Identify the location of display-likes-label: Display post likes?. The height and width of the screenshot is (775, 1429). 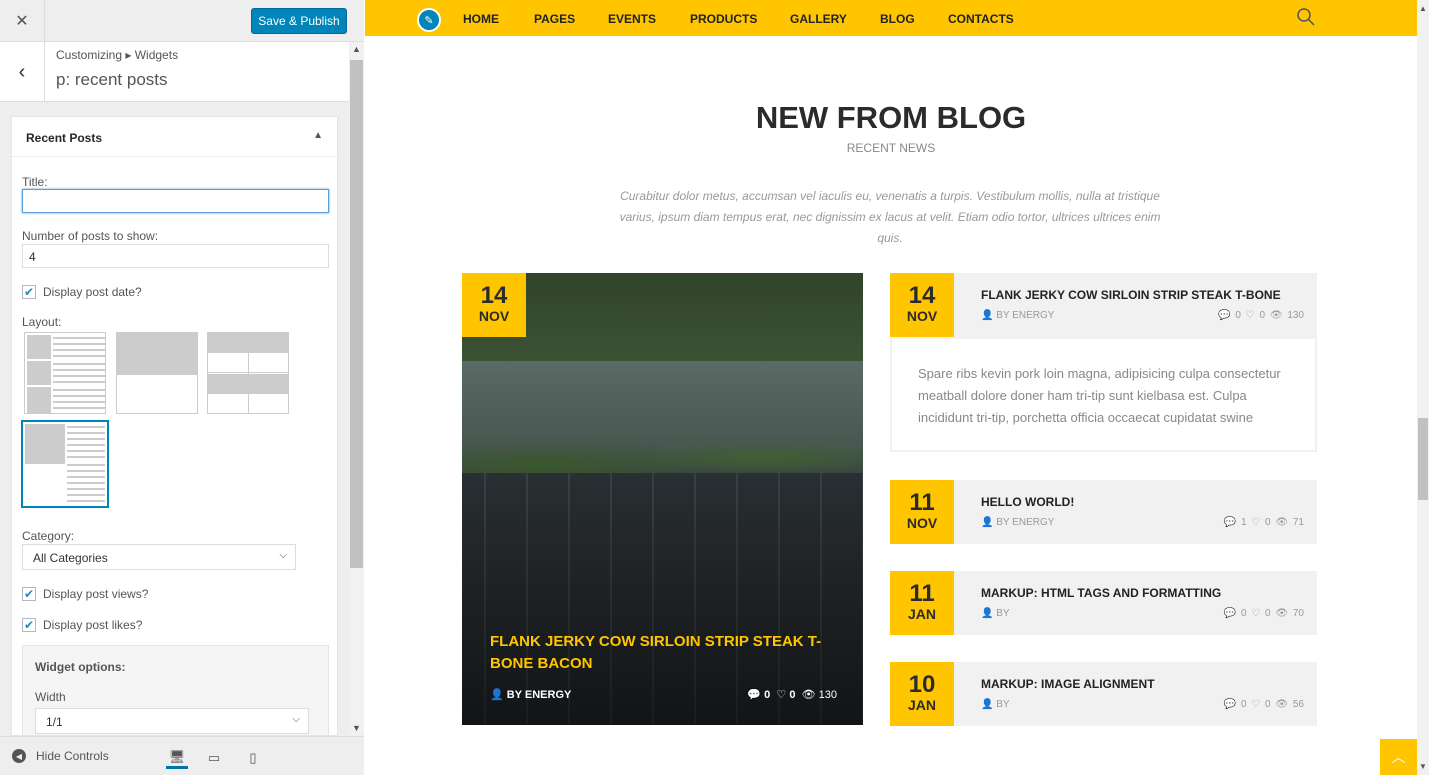
(93, 625).